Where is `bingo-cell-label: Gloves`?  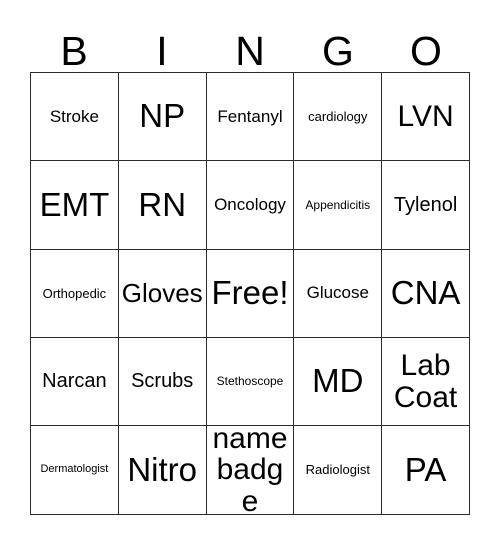
bingo-cell-label: Gloves is located at coordinates (162, 292).